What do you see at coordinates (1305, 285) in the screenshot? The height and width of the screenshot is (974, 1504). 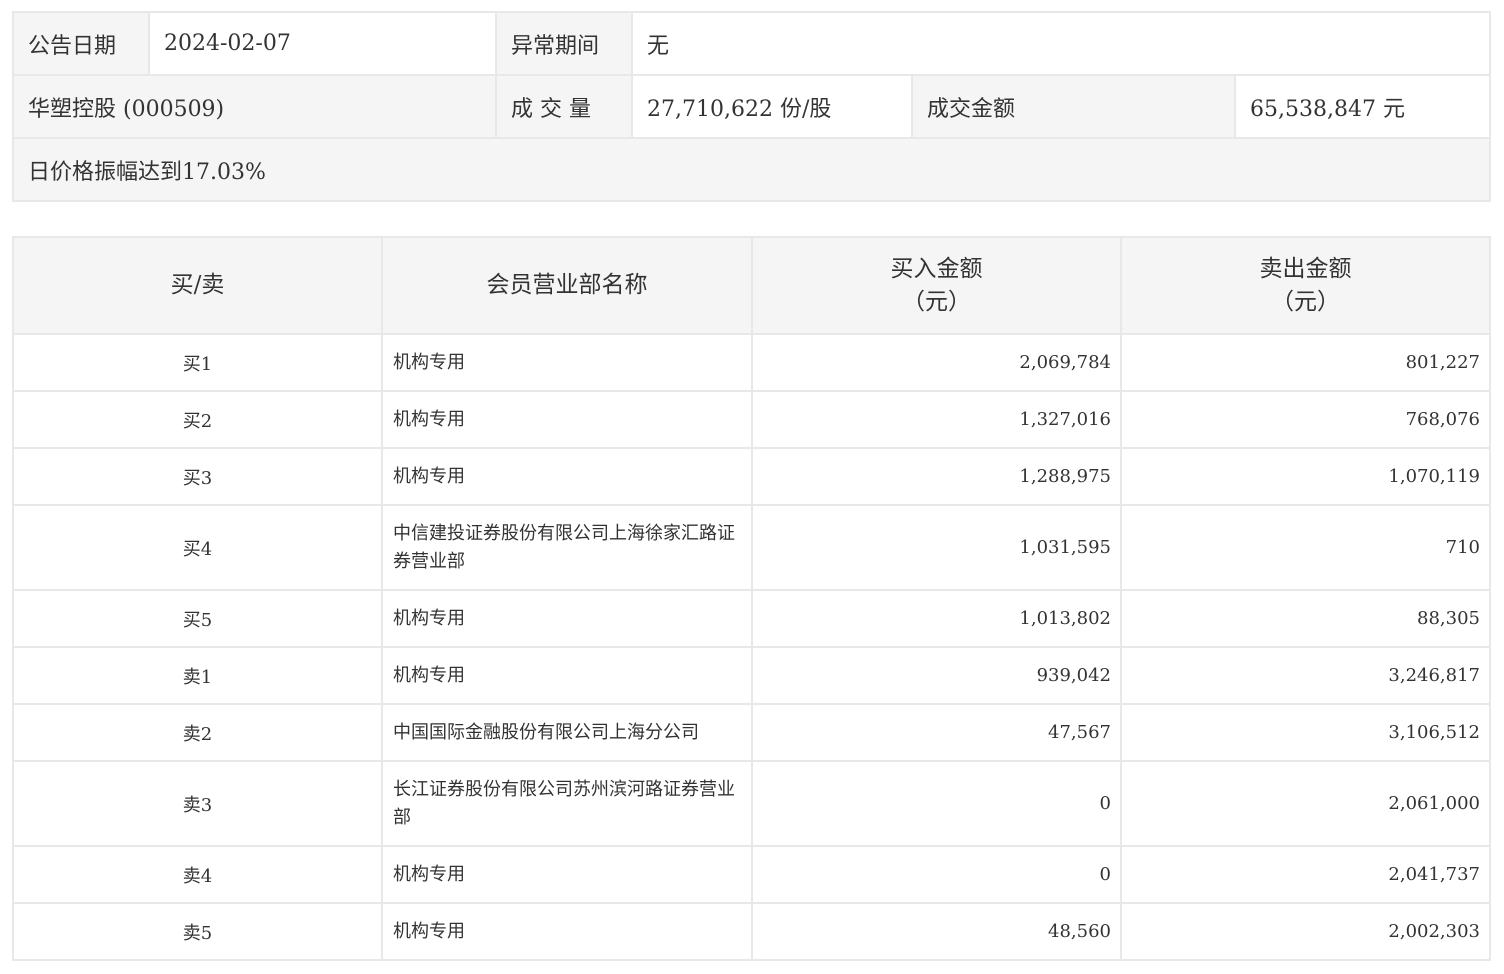 I see `header-sell: 卖出金额 （元）` at bounding box center [1305, 285].